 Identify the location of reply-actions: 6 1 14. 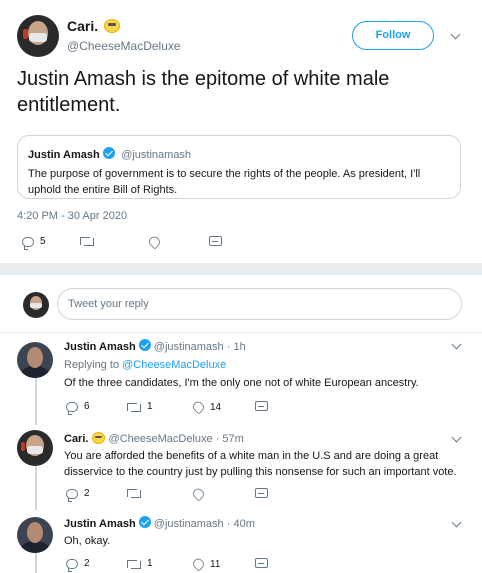
(176, 410).